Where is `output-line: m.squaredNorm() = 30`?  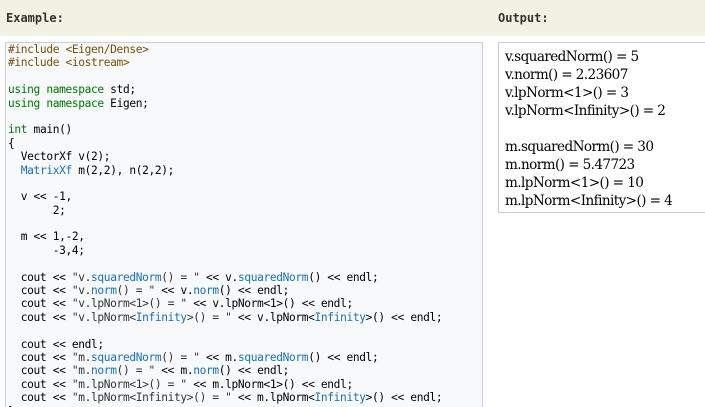
output-line: m.squaredNorm() = 30 is located at coordinates (579, 147).